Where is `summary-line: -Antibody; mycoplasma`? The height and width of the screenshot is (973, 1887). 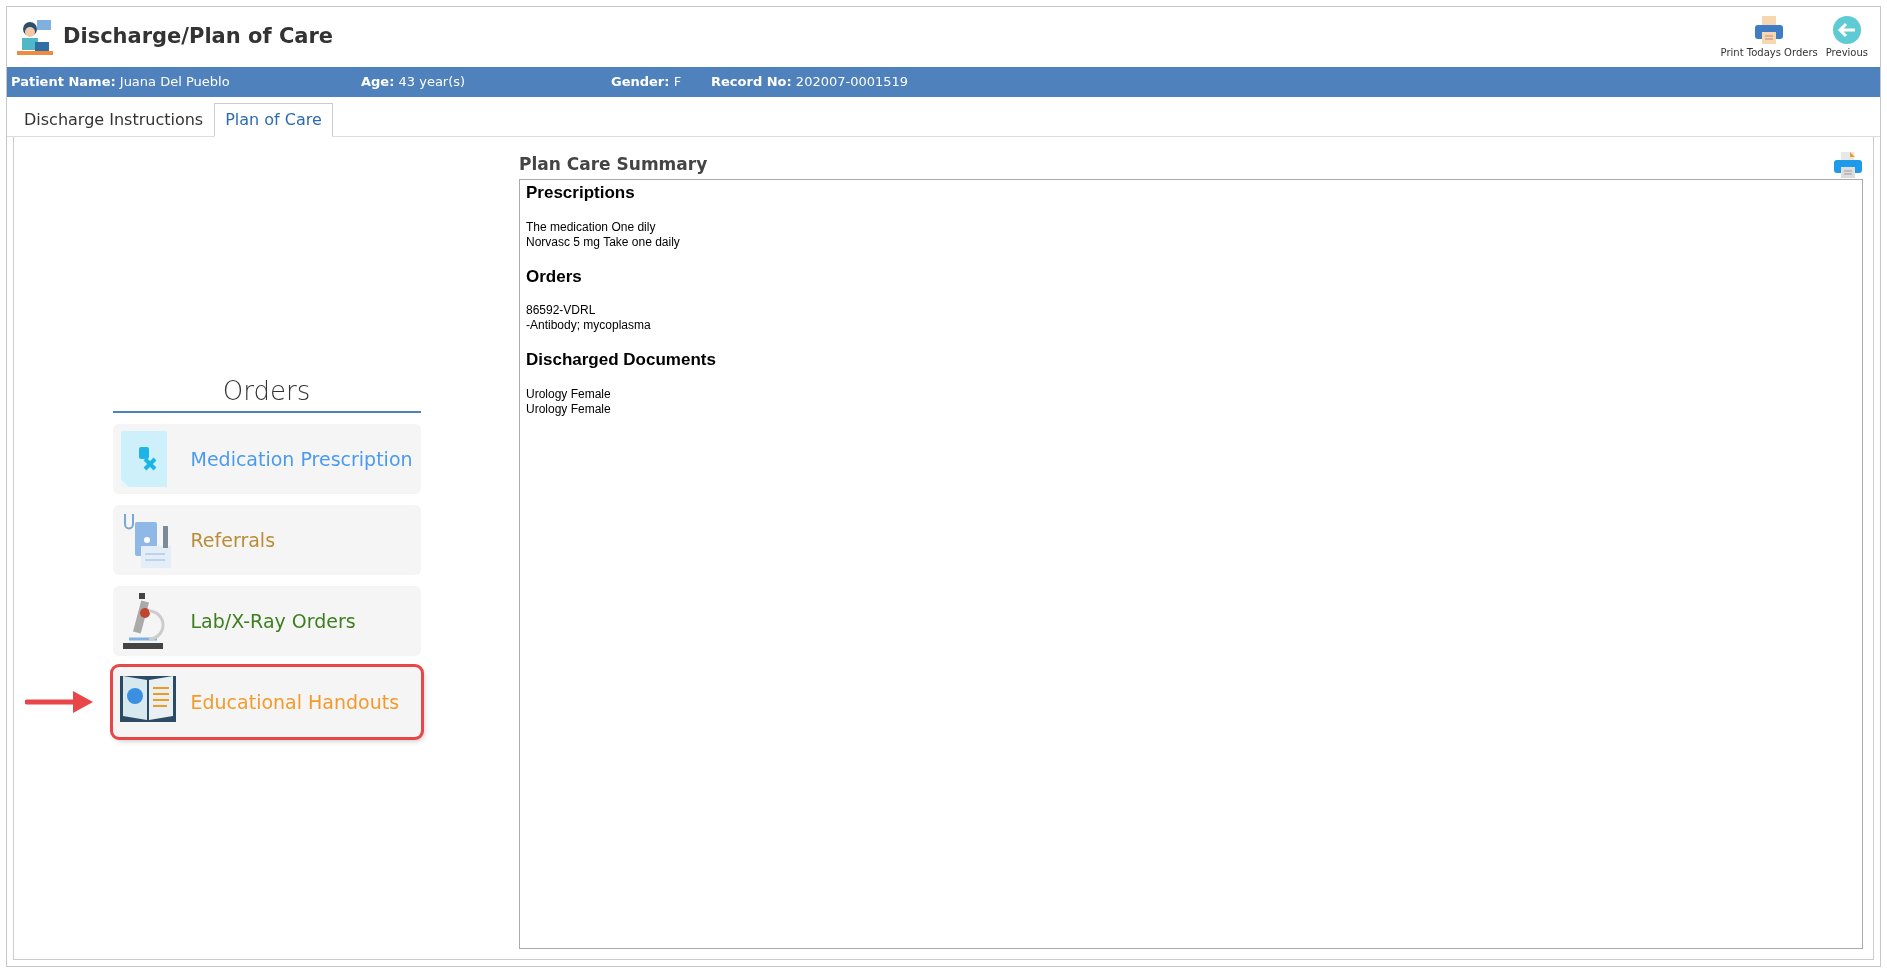 summary-line: -Antibody; mycoplasma is located at coordinates (589, 325).